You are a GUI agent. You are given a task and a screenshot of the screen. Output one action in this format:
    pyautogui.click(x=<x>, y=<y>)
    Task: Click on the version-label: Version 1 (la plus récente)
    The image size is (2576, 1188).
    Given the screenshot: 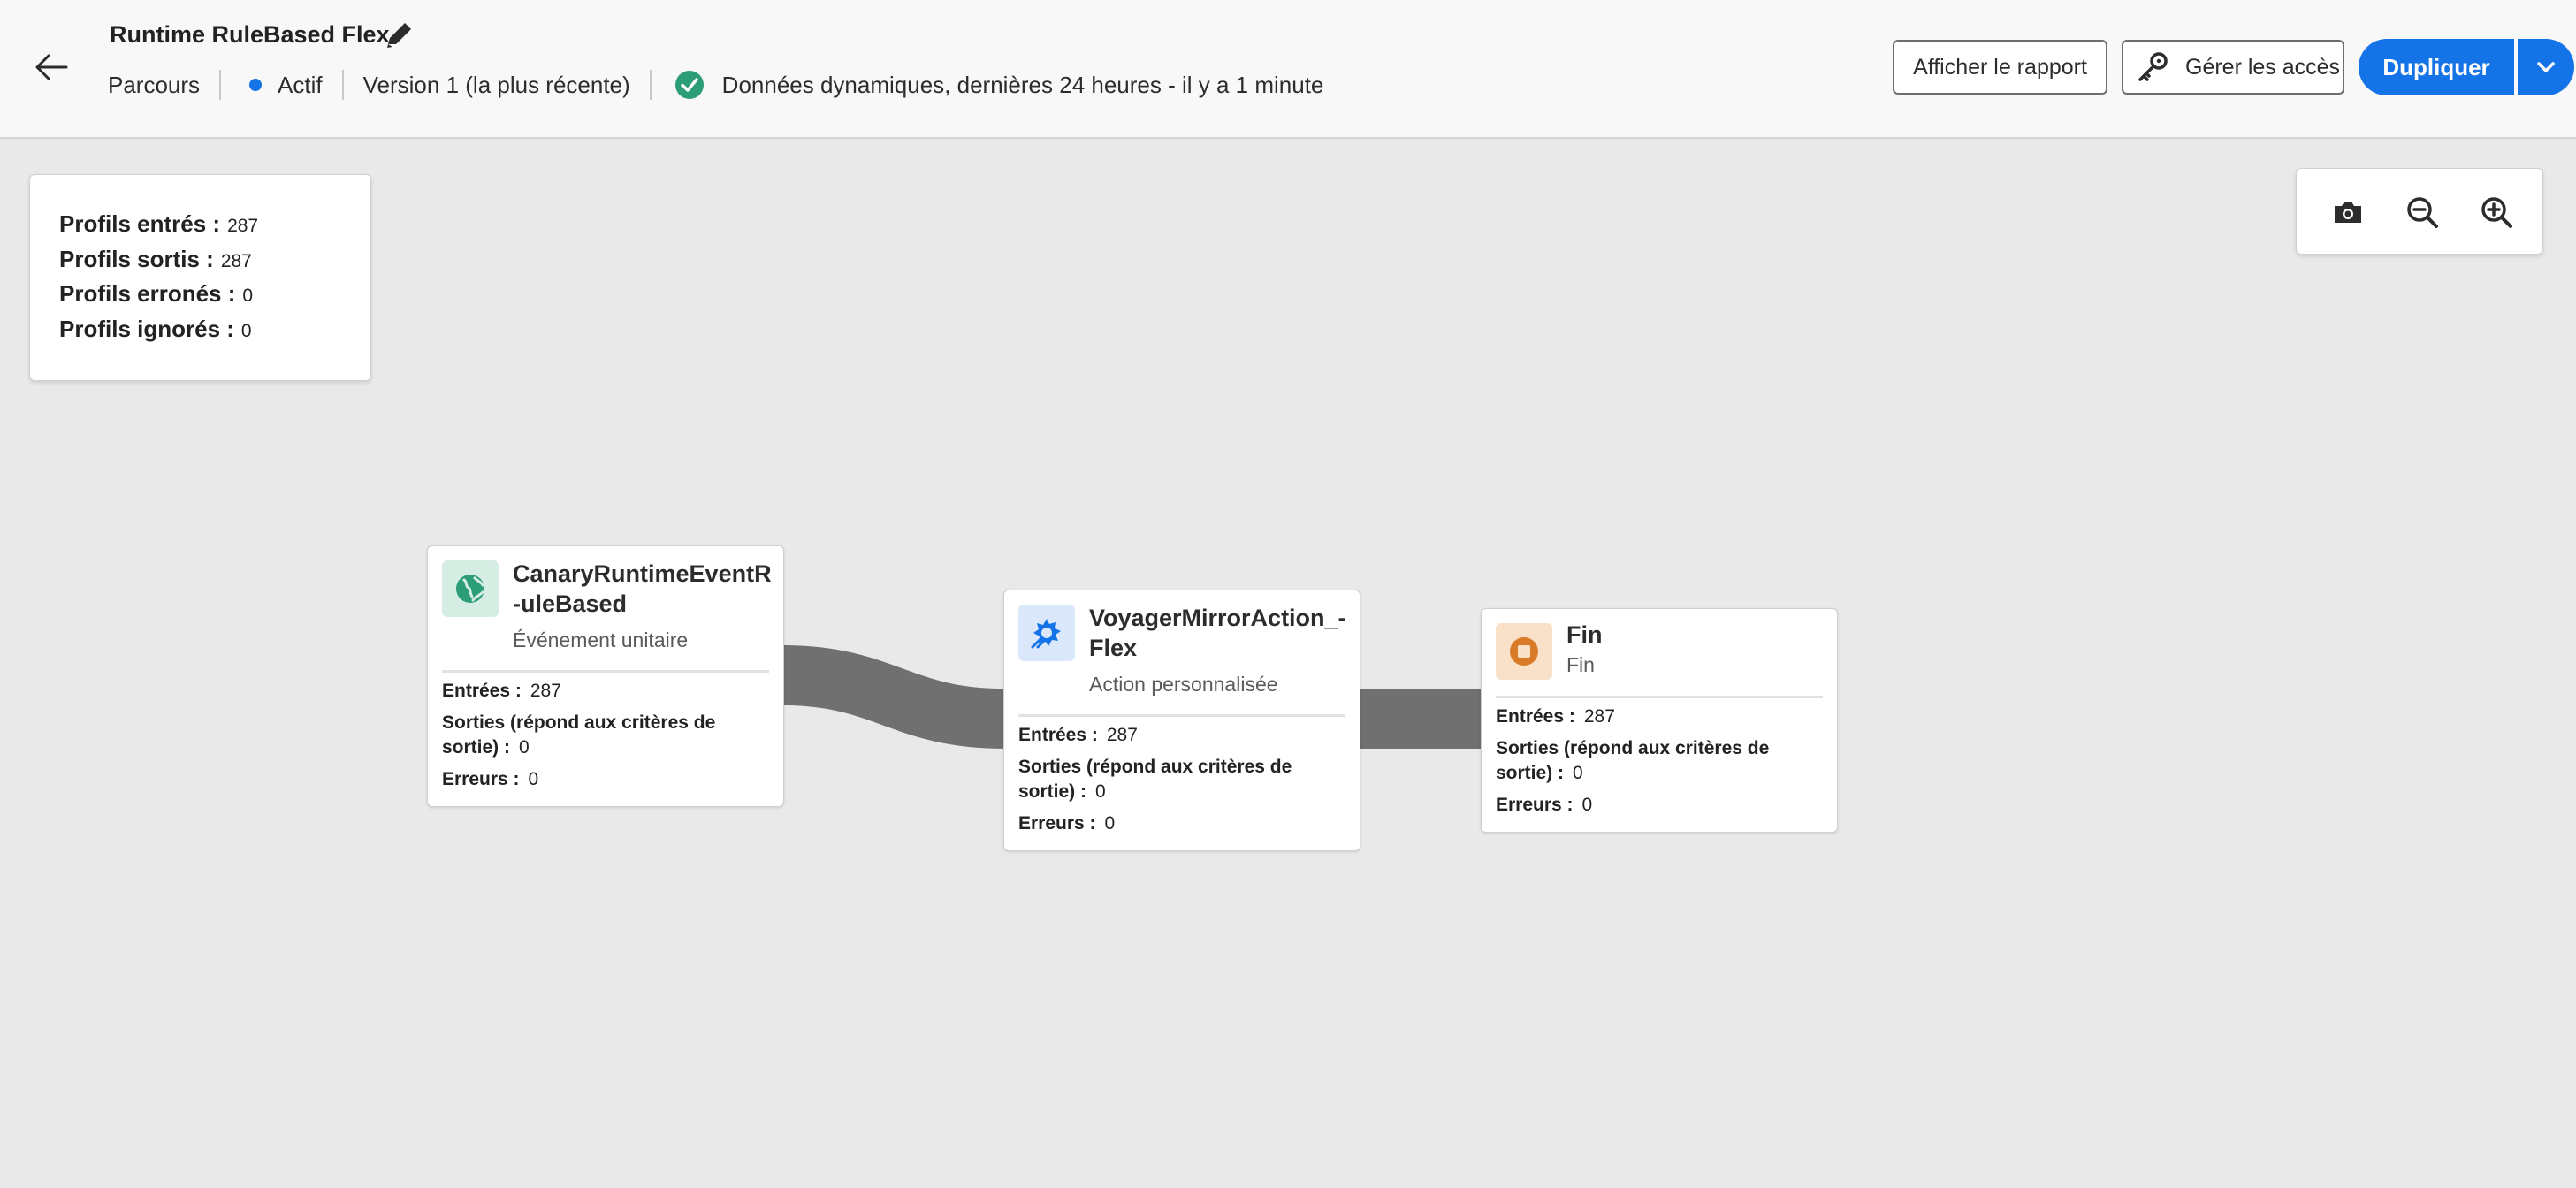 What is the action you would take?
    pyautogui.click(x=496, y=85)
    